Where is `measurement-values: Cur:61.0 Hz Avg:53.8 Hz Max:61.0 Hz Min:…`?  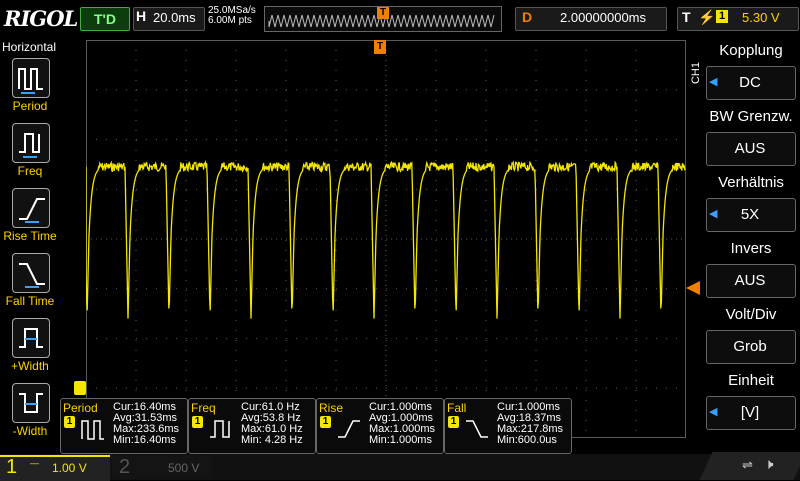 measurement-values: Cur:61.0 Hz Avg:53.8 Hz Max:61.0 Hz Min:… is located at coordinates (272, 424).